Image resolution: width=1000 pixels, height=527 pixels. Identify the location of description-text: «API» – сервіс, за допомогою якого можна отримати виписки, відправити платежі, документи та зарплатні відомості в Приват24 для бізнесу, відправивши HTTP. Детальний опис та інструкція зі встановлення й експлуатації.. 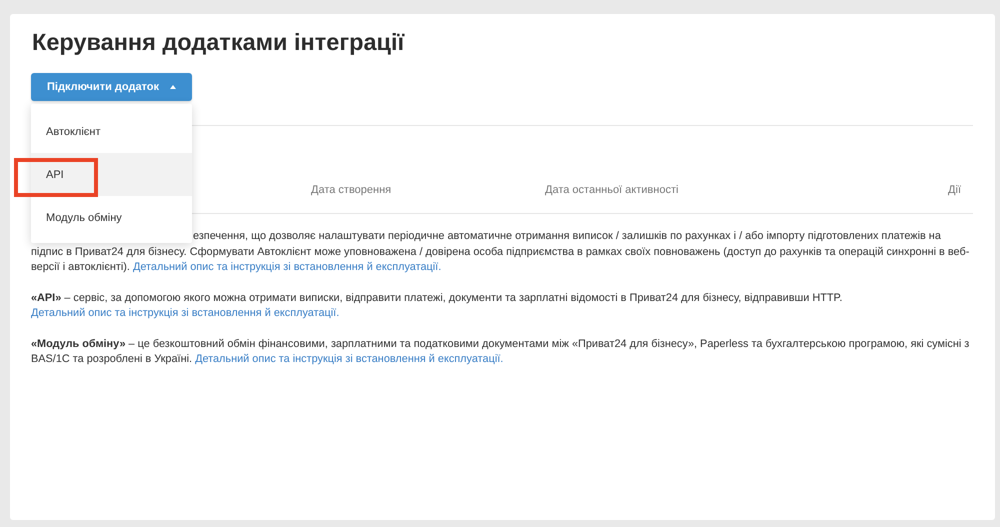
(437, 305).